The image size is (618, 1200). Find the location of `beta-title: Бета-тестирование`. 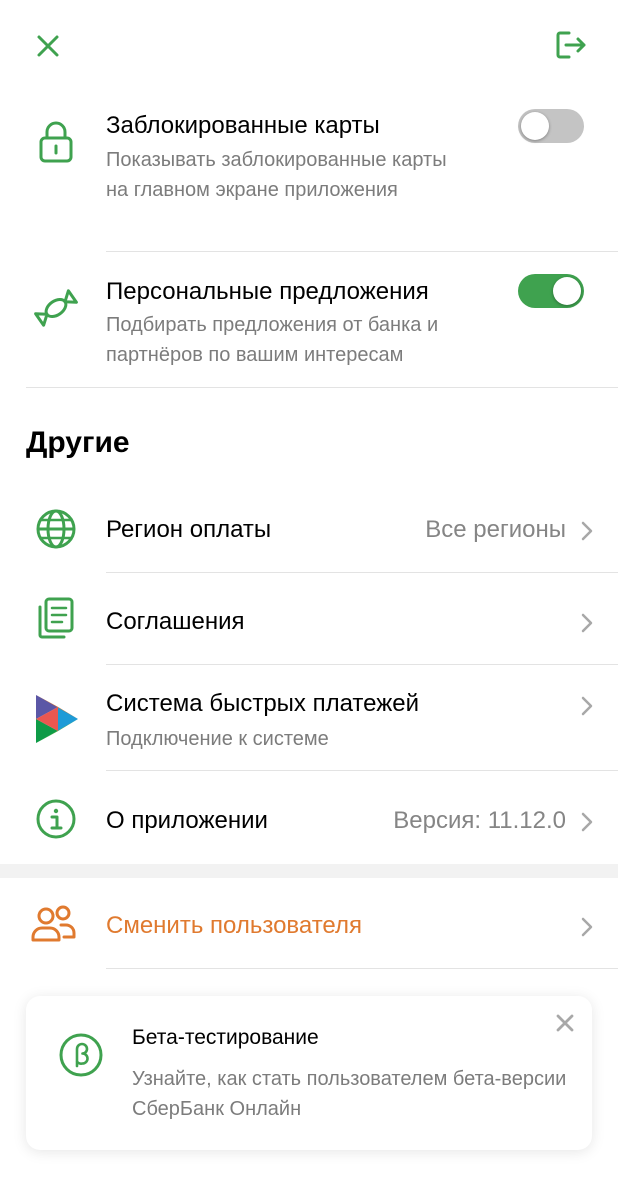

beta-title: Бета-тестирование is located at coordinates (225, 1037).